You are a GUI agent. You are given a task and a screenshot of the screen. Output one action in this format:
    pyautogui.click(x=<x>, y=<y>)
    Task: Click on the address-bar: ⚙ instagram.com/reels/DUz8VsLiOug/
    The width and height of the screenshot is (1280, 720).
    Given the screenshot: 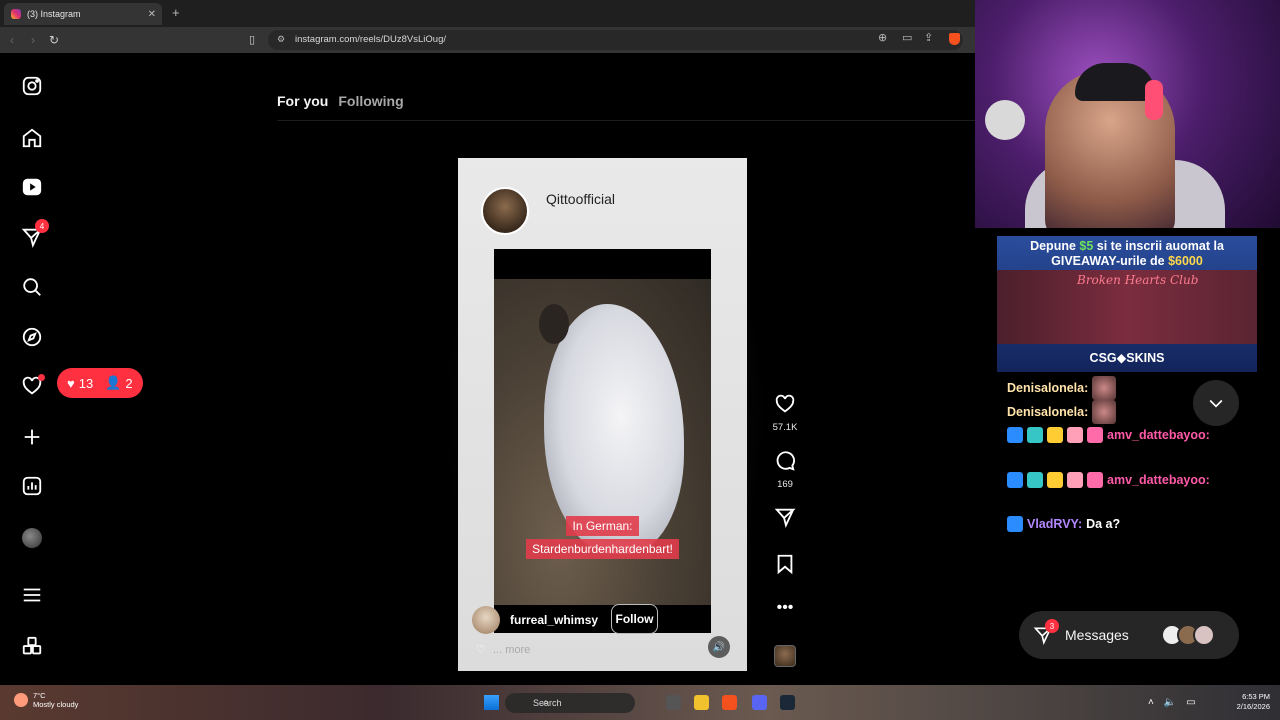 What is the action you would take?
    pyautogui.click(x=615, y=40)
    